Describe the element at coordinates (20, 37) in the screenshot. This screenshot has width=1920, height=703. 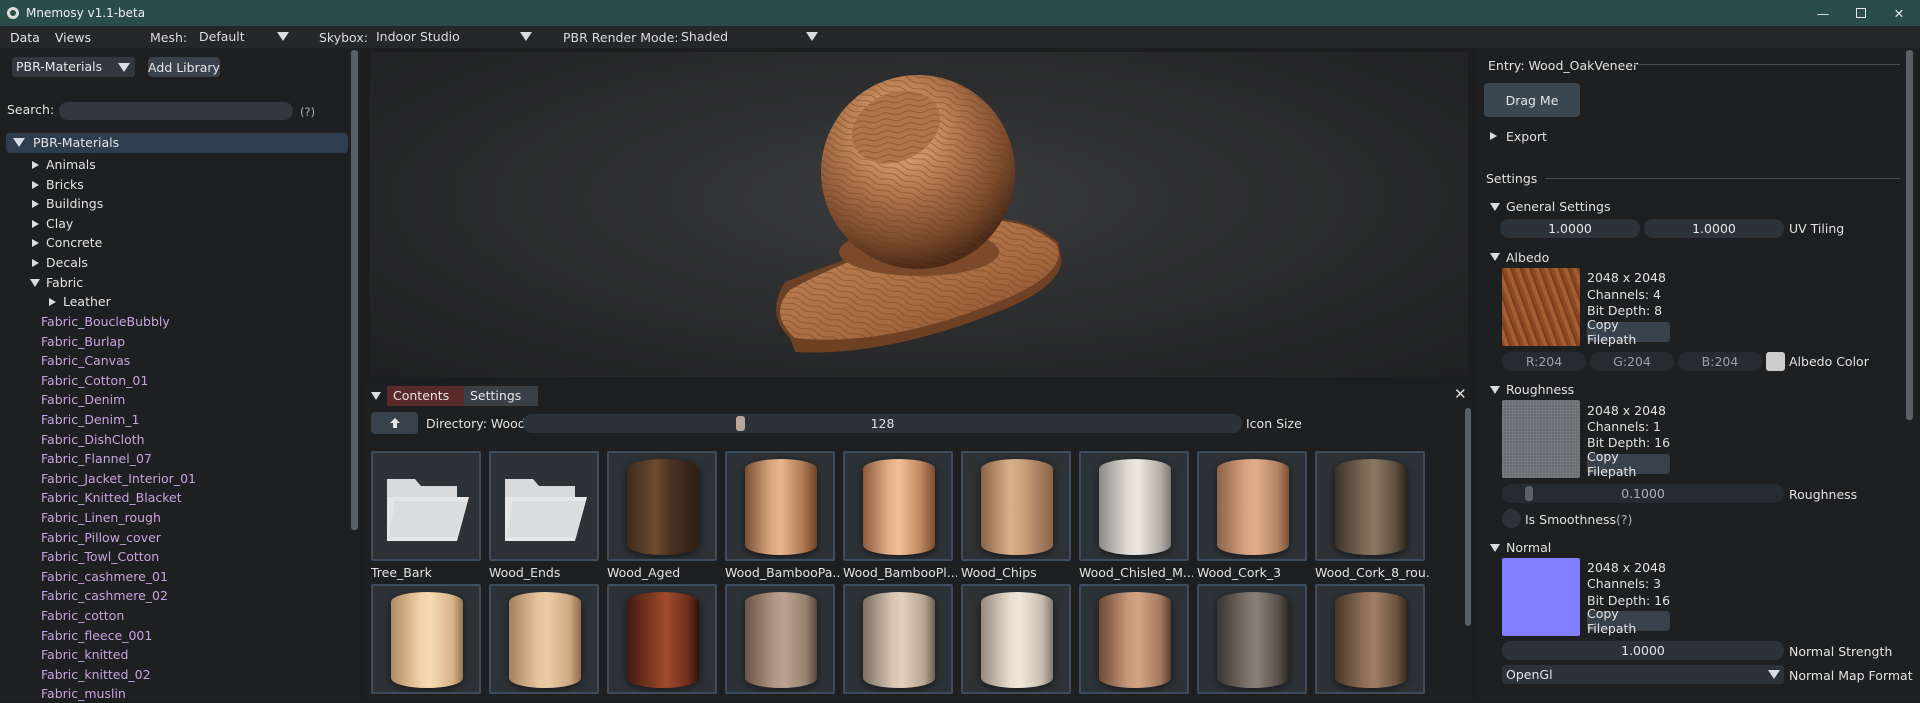
I see `menu-data: Data` at that location.